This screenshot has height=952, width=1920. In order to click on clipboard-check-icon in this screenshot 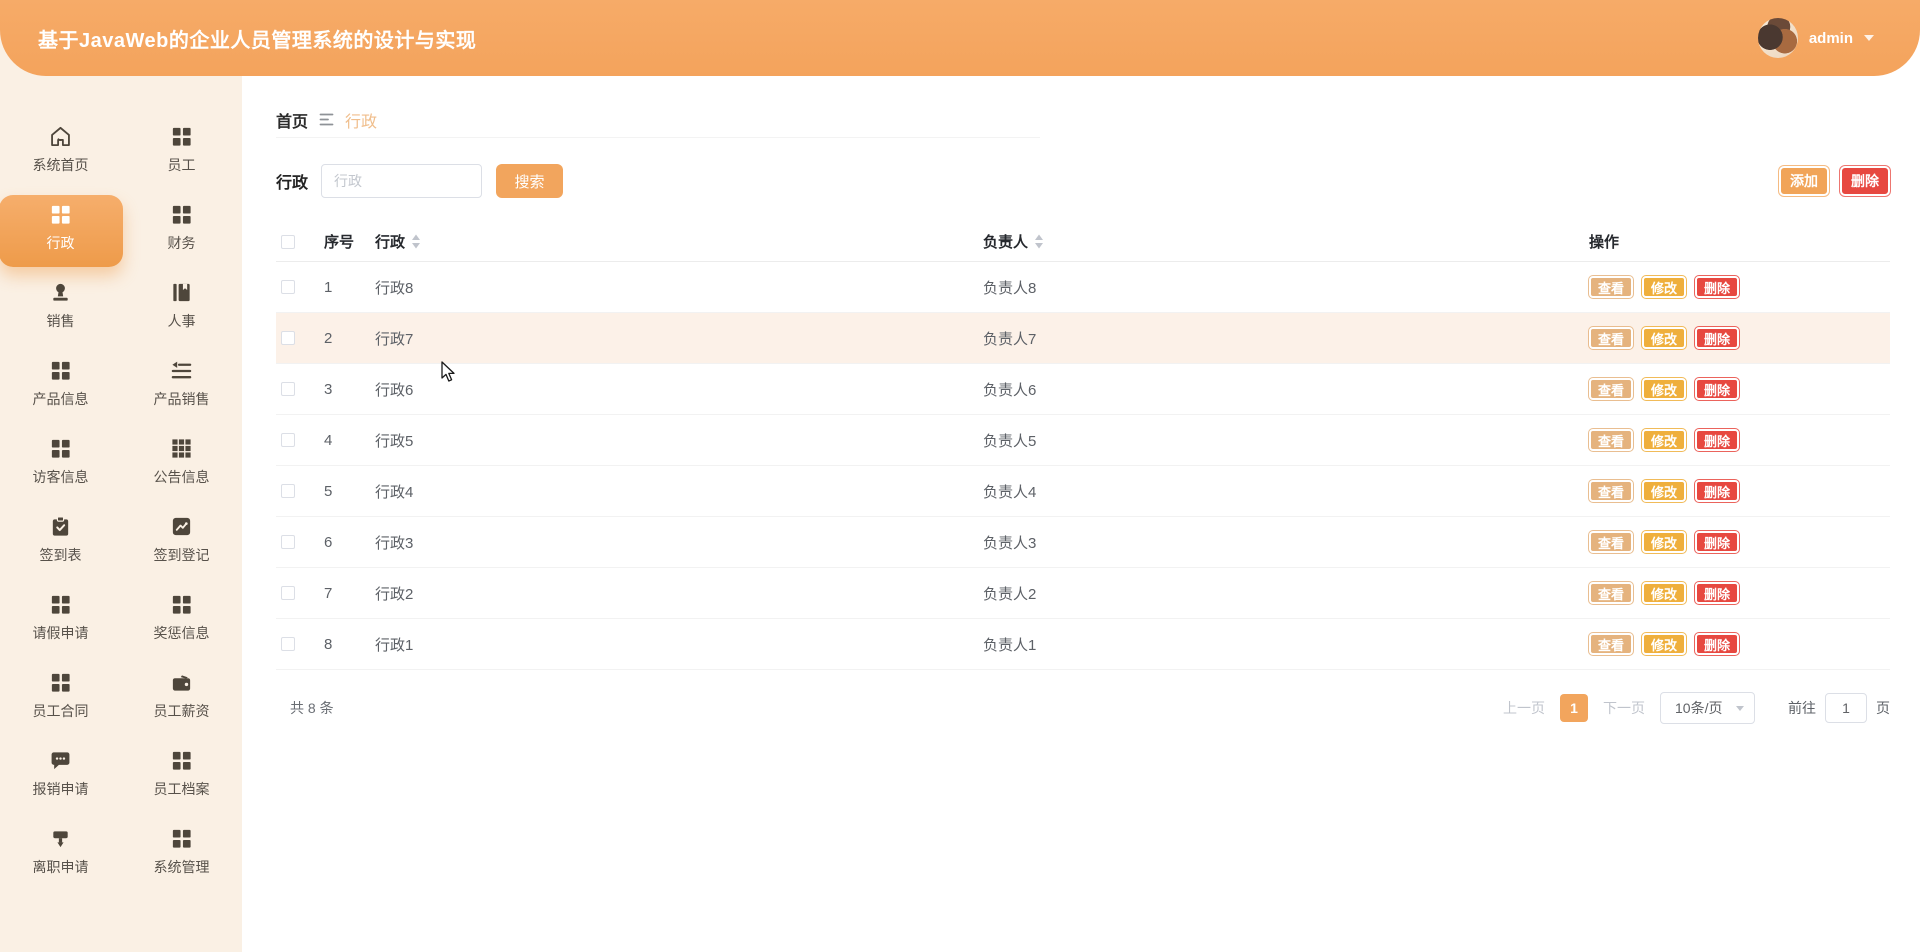, I will do `click(60, 526)`.